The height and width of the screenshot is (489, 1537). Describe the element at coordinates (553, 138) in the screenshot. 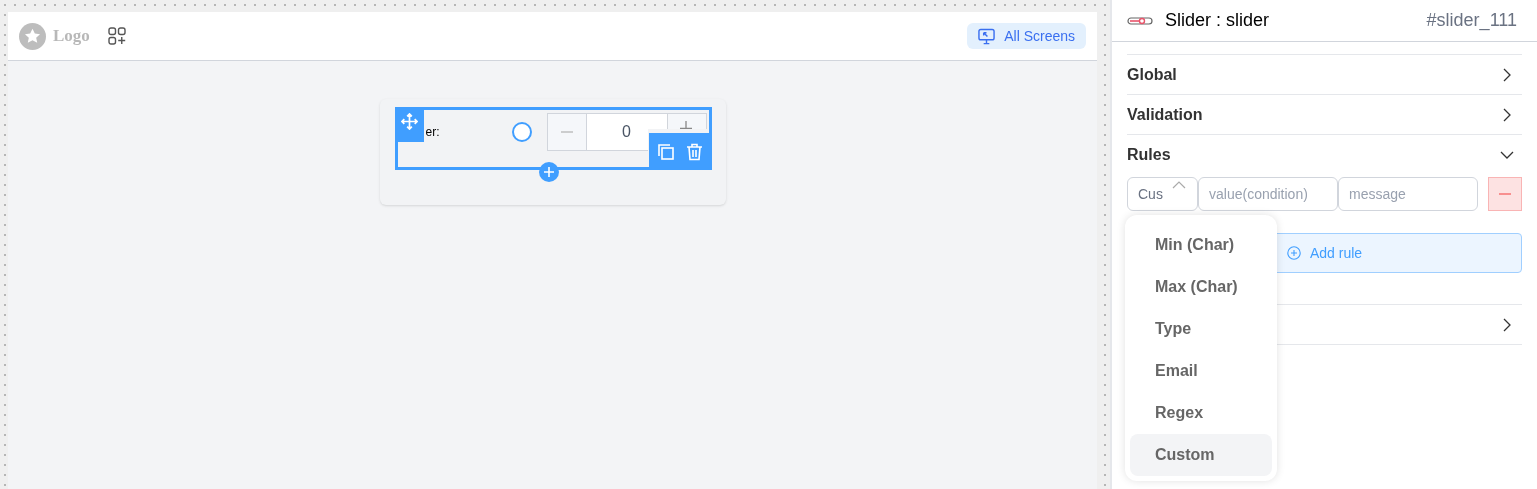

I see `selected-widget-frame: er: 0` at that location.